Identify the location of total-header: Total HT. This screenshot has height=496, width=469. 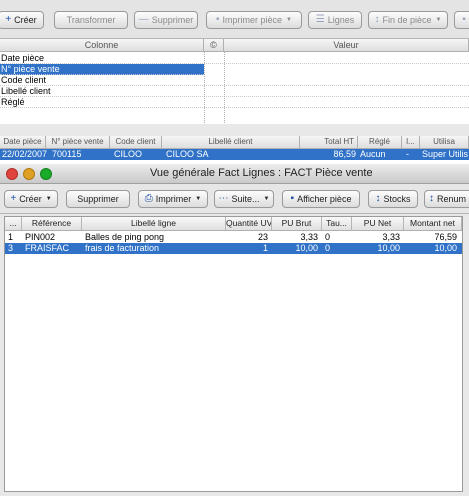
(329, 142).